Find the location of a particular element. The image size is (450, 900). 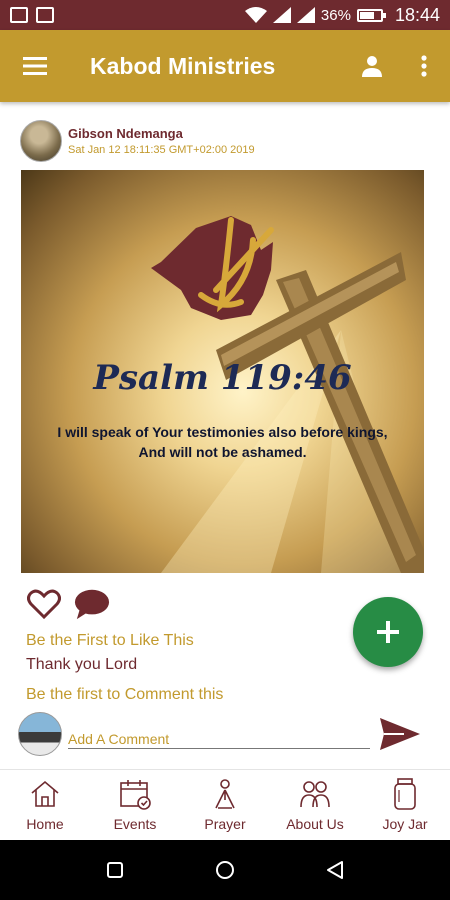

back-triangle-icon is located at coordinates (335, 870).